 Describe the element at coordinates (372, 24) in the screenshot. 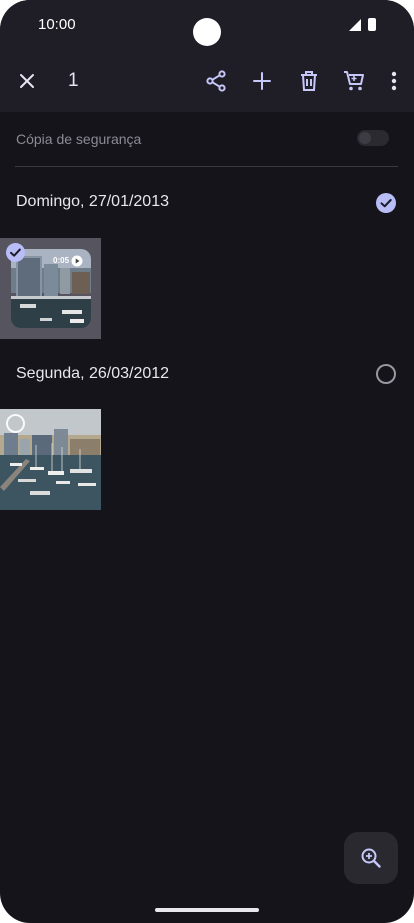

I see `battery-icon` at that location.